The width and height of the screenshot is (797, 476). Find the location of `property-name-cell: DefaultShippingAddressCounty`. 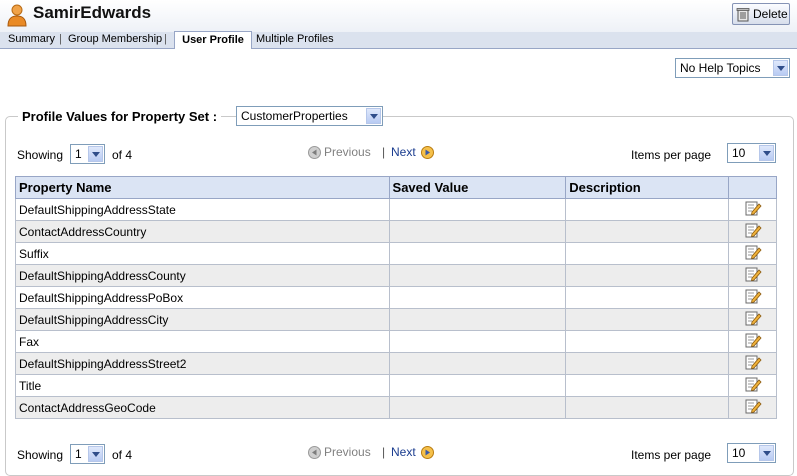

property-name-cell: DefaultShippingAddressCounty is located at coordinates (202, 275).